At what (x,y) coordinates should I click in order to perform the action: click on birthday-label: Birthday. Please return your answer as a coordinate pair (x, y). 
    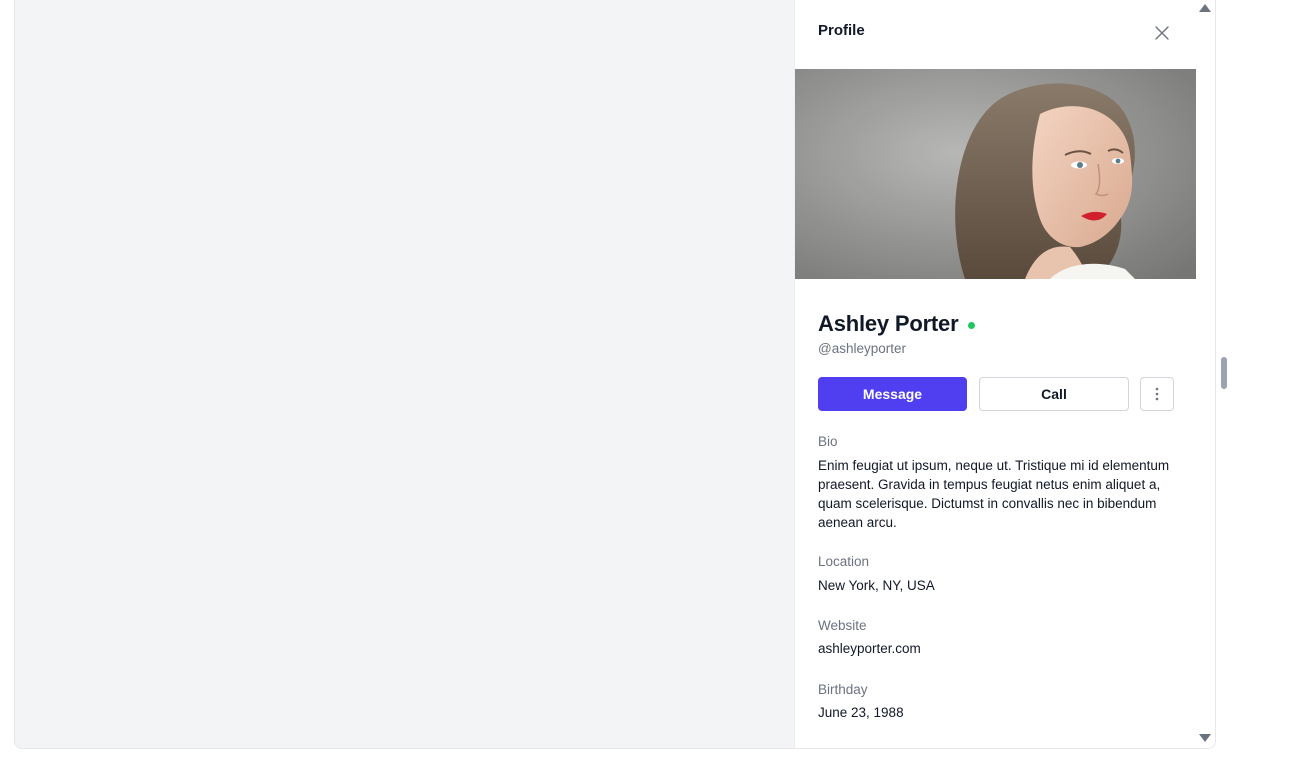
    Looking at the image, I should click on (843, 689).